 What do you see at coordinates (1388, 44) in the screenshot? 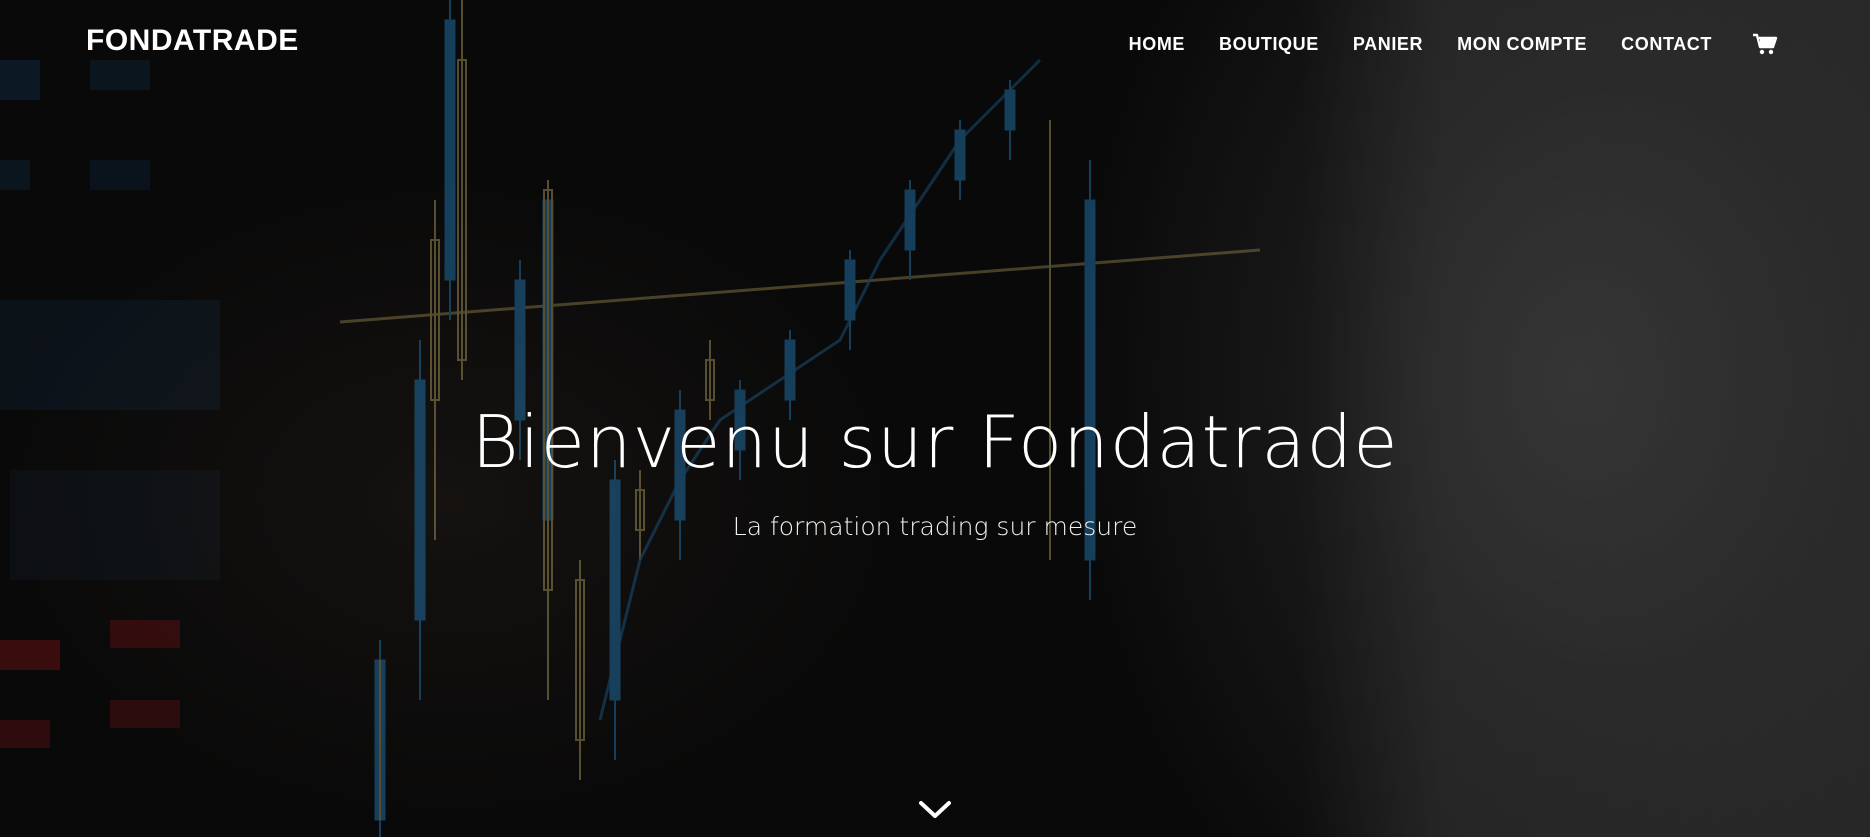
I see `nav-item-panier: PANIER` at bounding box center [1388, 44].